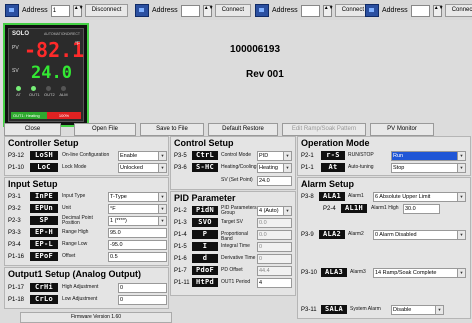 This screenshot has width=472, height=323. Describe the element at coordinates (328, 10) in the screenshot. I see `address-spinner-3: ▲▼` at that location.